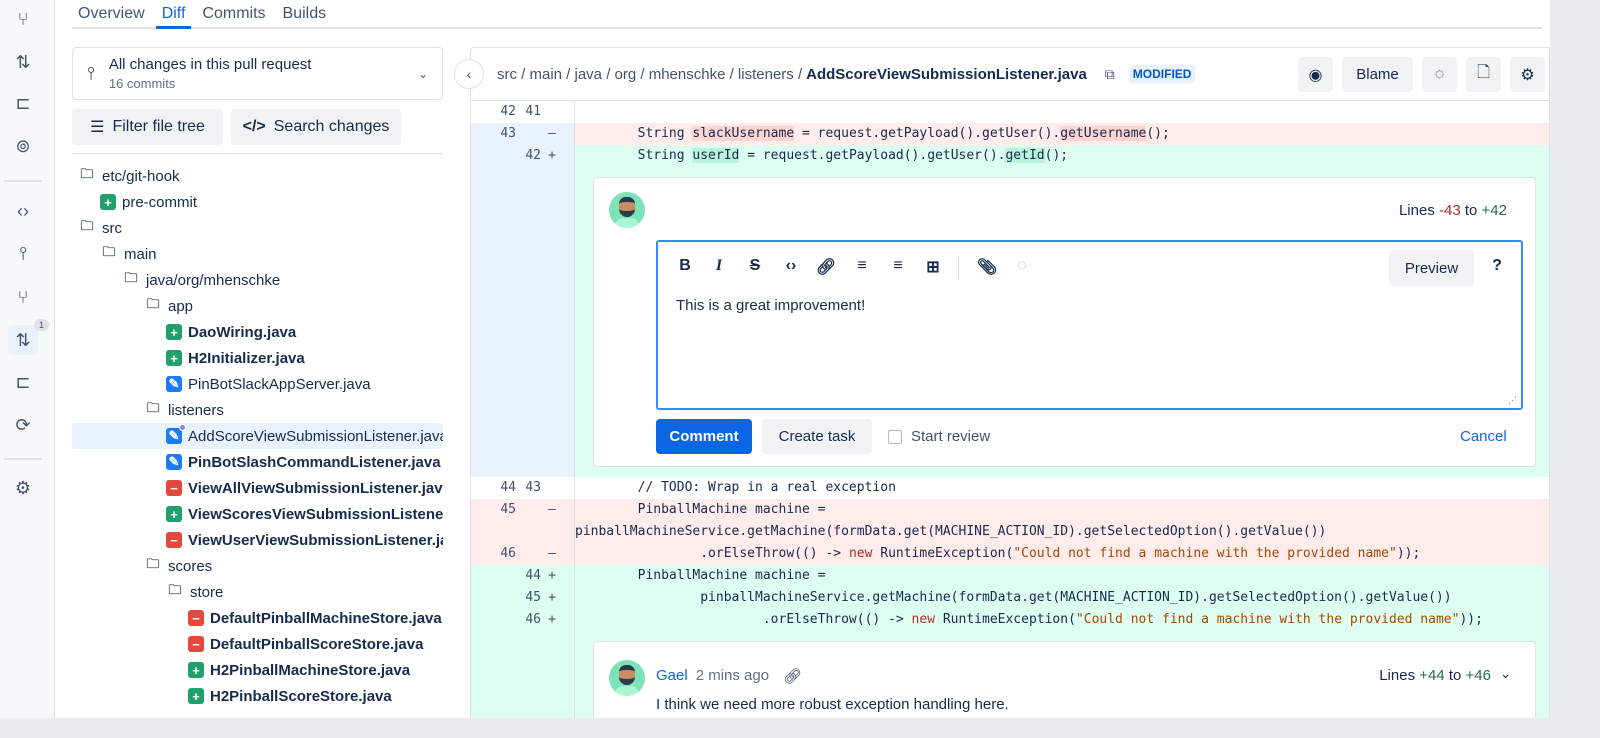  I want to click on tree-folder: 🗀 store, so click(257, 592).